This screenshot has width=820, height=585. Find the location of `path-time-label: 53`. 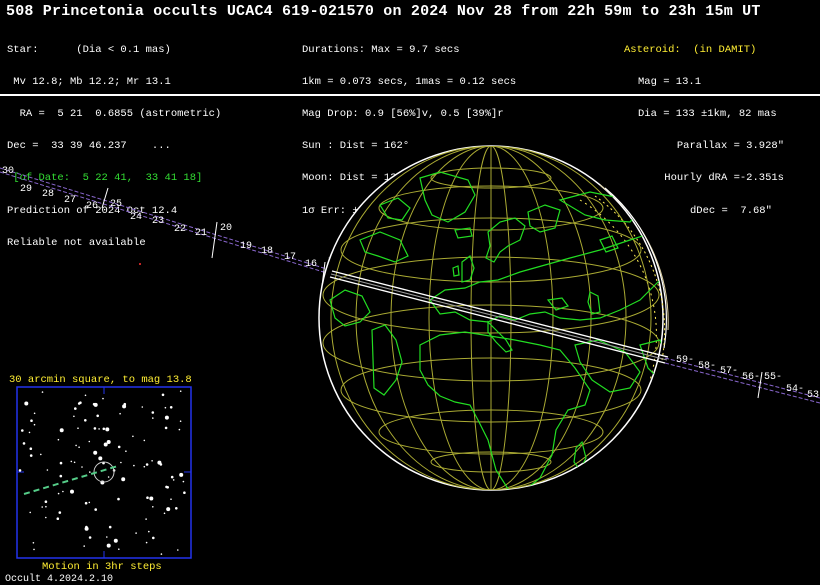

path-time-label: 53 is located at coordinates (813, 395).